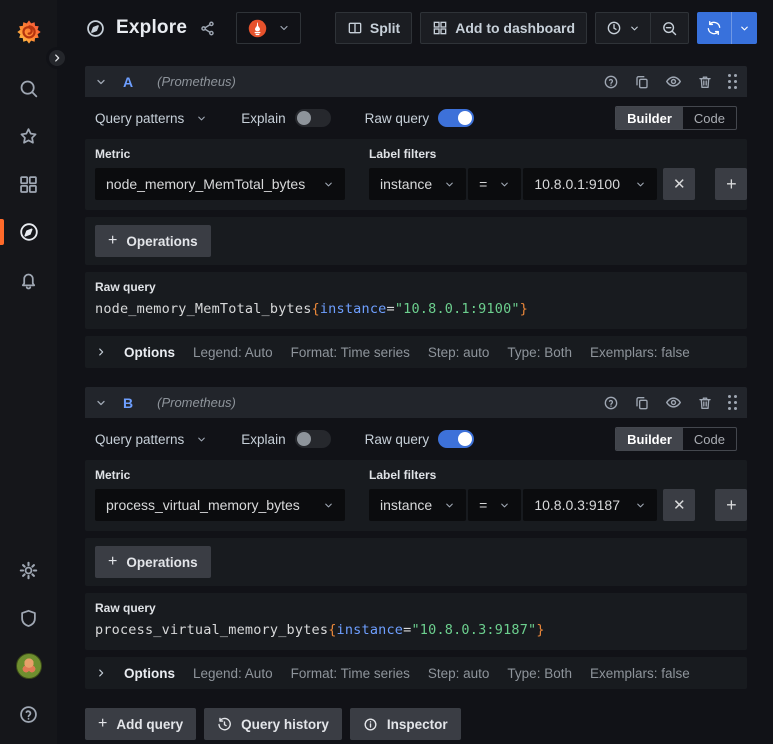 The width and height of the screenshot is (773, 744). Describe the element at coordinates (332, 630) in the screenshot. I see `raw-open-brace: {` at that location.